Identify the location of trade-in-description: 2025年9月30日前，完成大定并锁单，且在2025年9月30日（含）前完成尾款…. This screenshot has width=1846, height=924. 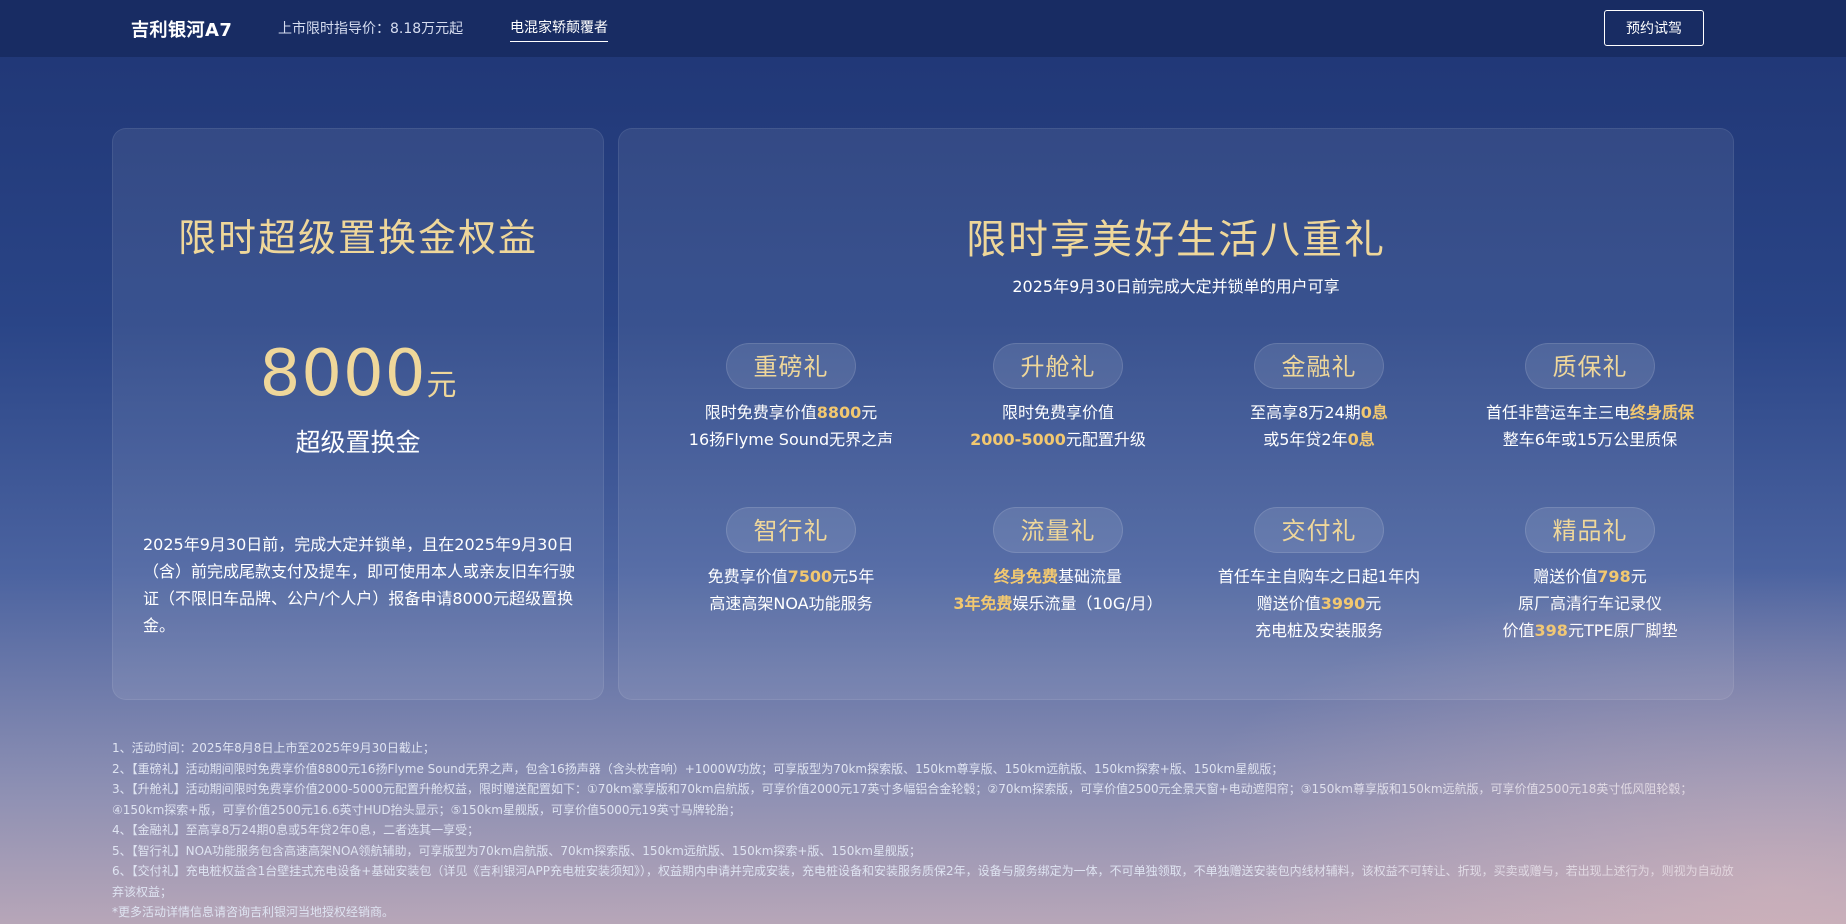
(359, 585).